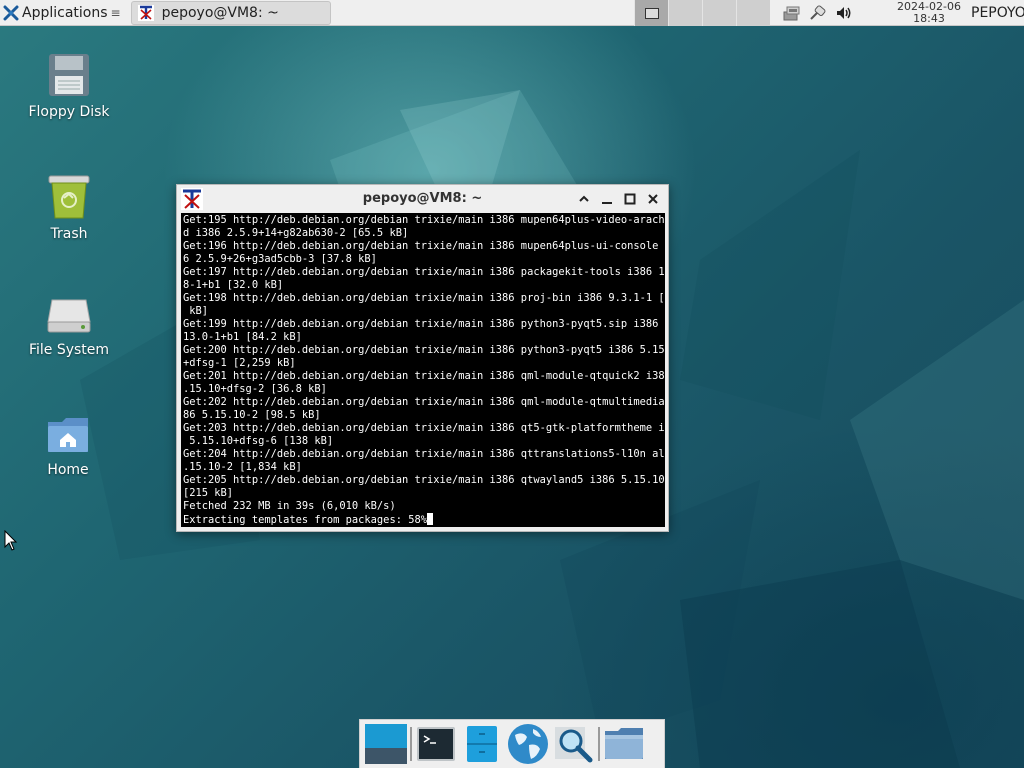  I want to click on chevron-up-icon, so click(584, 198).